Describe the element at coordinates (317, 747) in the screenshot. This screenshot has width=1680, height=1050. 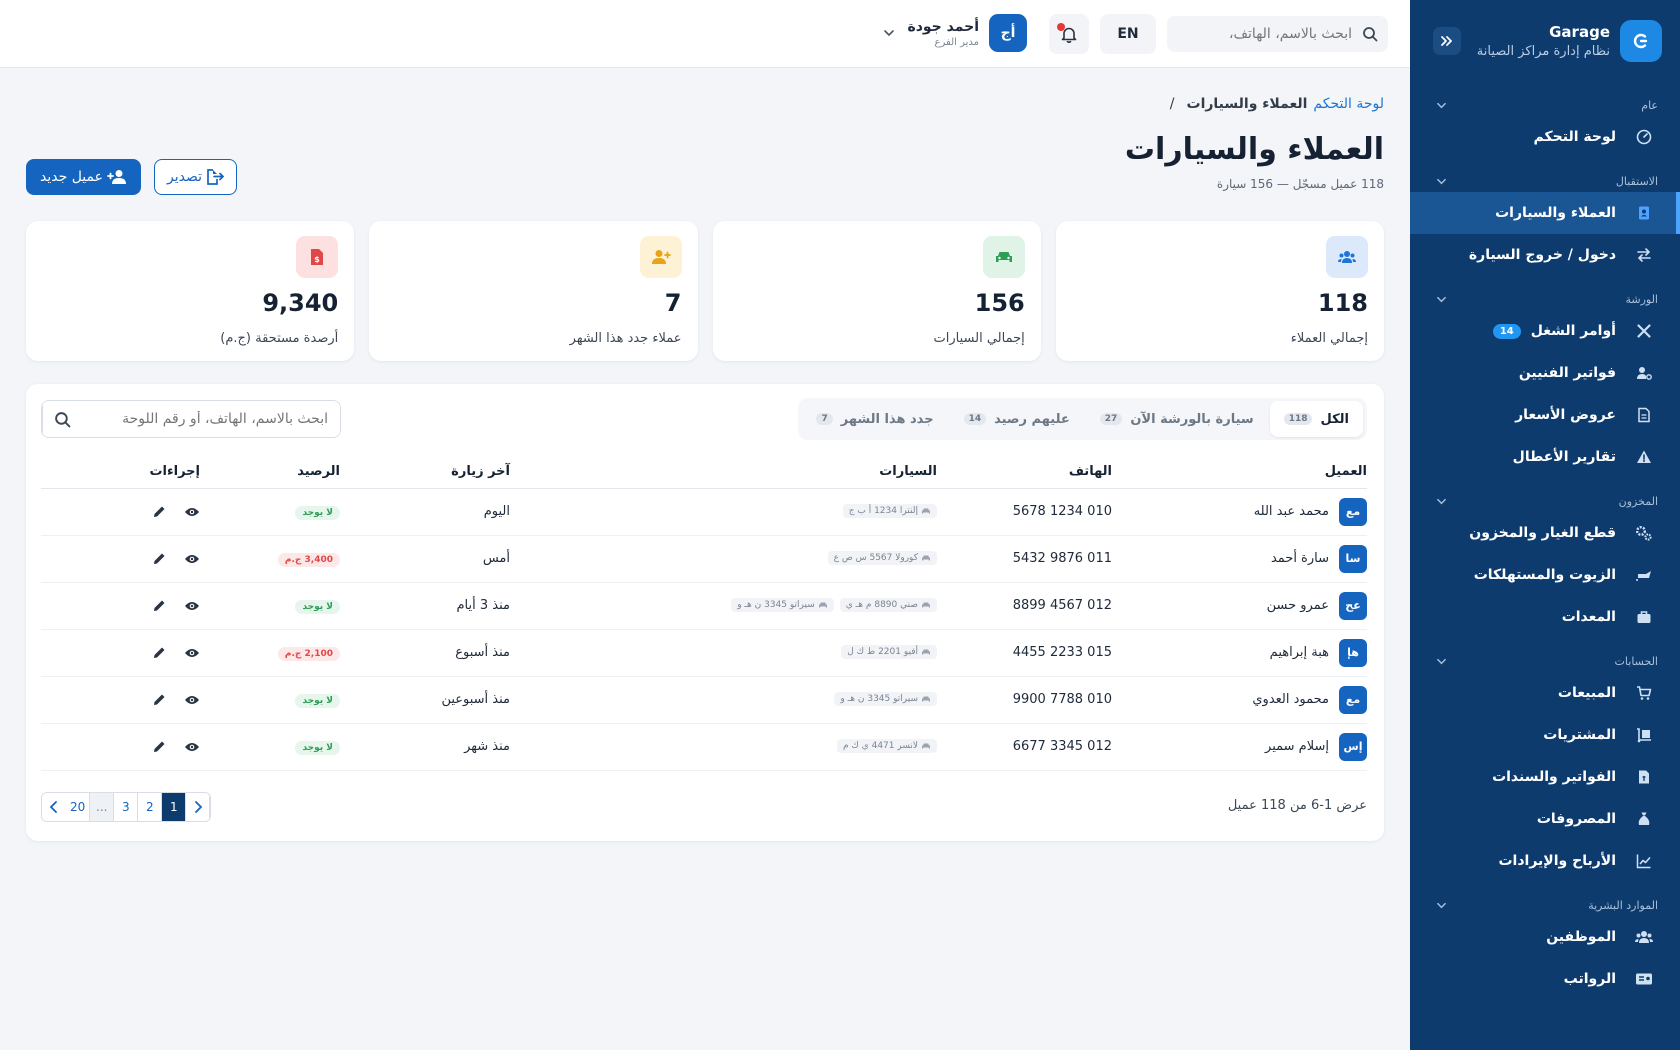
I see `balance-badge: لا يوجد` at that location.